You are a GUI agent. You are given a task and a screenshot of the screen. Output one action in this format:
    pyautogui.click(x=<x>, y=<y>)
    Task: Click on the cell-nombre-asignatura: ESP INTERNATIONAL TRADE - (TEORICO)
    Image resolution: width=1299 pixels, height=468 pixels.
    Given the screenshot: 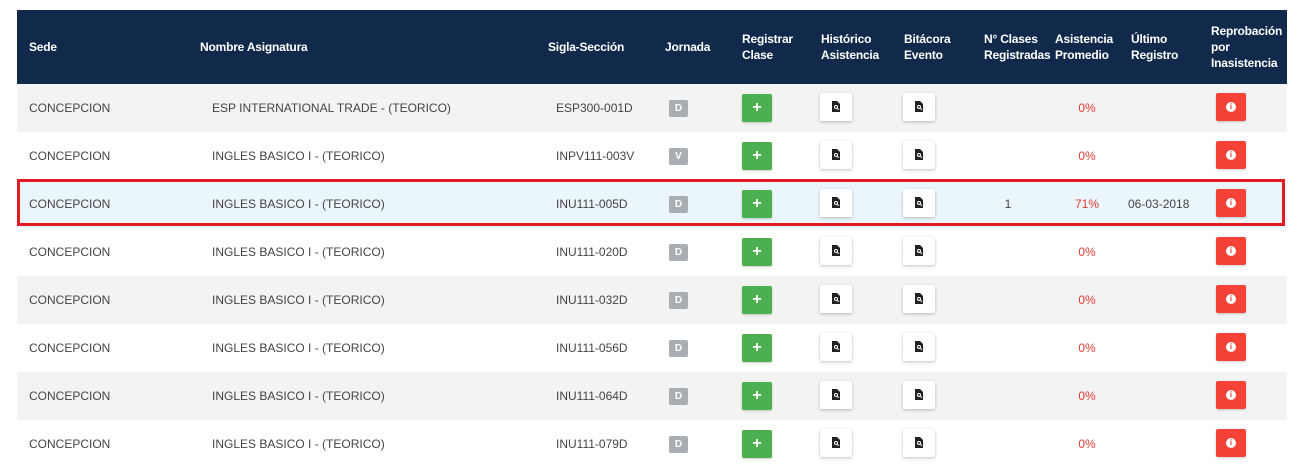 What is the action you would take?
    pyautogui.click(x=331, y=108)
    